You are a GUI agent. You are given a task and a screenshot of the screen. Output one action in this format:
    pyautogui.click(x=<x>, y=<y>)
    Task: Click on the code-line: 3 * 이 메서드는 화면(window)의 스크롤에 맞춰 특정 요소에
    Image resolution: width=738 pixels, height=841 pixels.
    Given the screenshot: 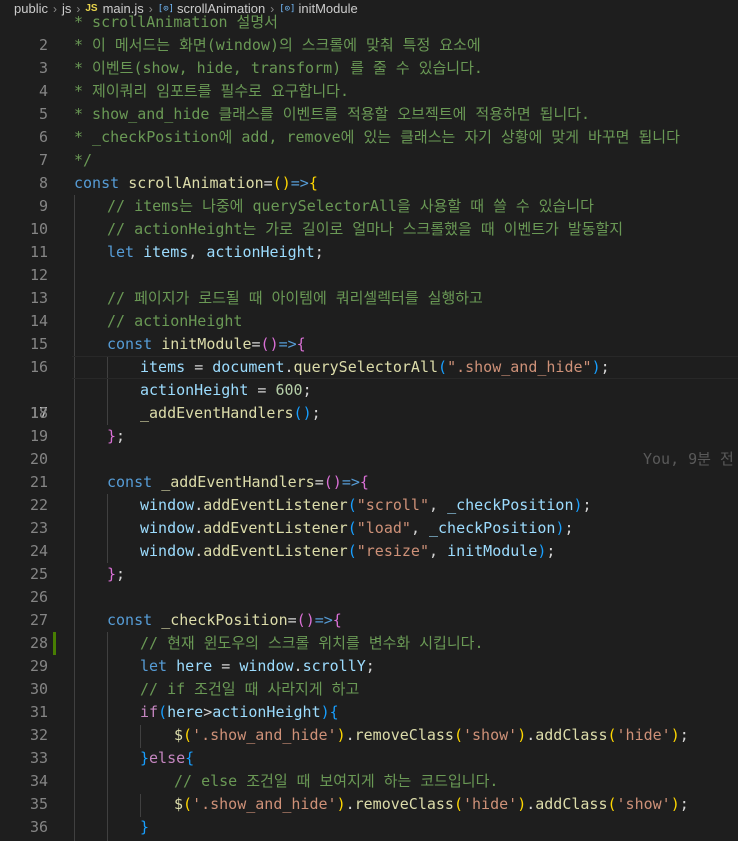 What is the action you would take?
    pyautogui.click(x=369, y=55)
    